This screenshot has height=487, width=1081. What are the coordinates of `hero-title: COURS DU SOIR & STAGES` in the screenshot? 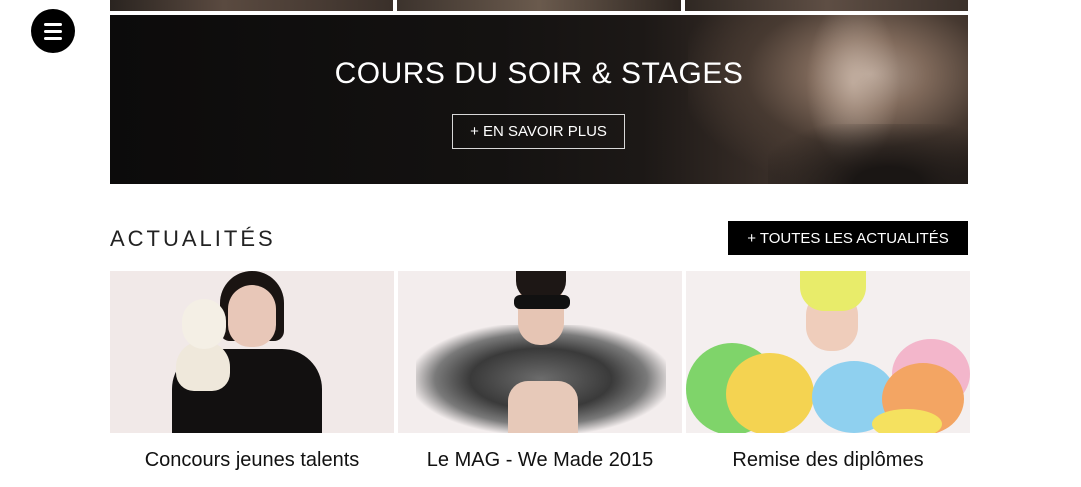 It's located at (539, 73).